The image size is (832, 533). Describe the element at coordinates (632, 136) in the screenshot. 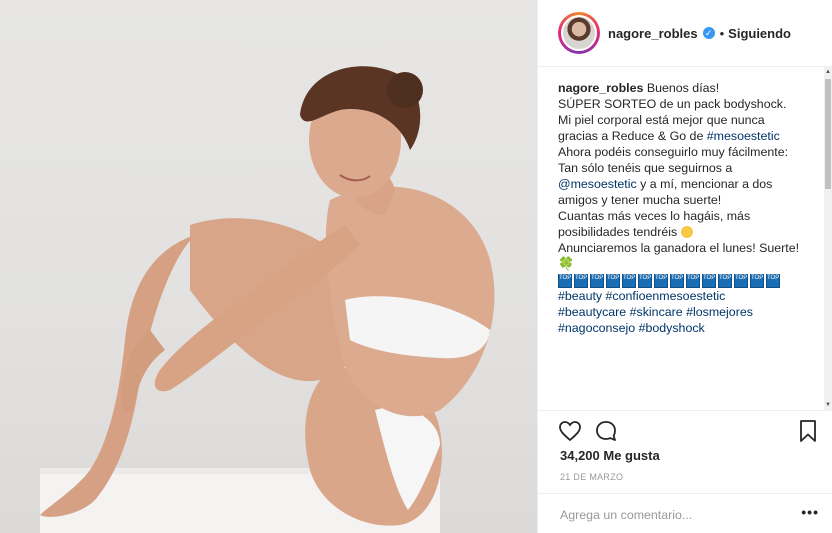

I see `caption-line-3: gracias a Reduce & Go de` at that location.